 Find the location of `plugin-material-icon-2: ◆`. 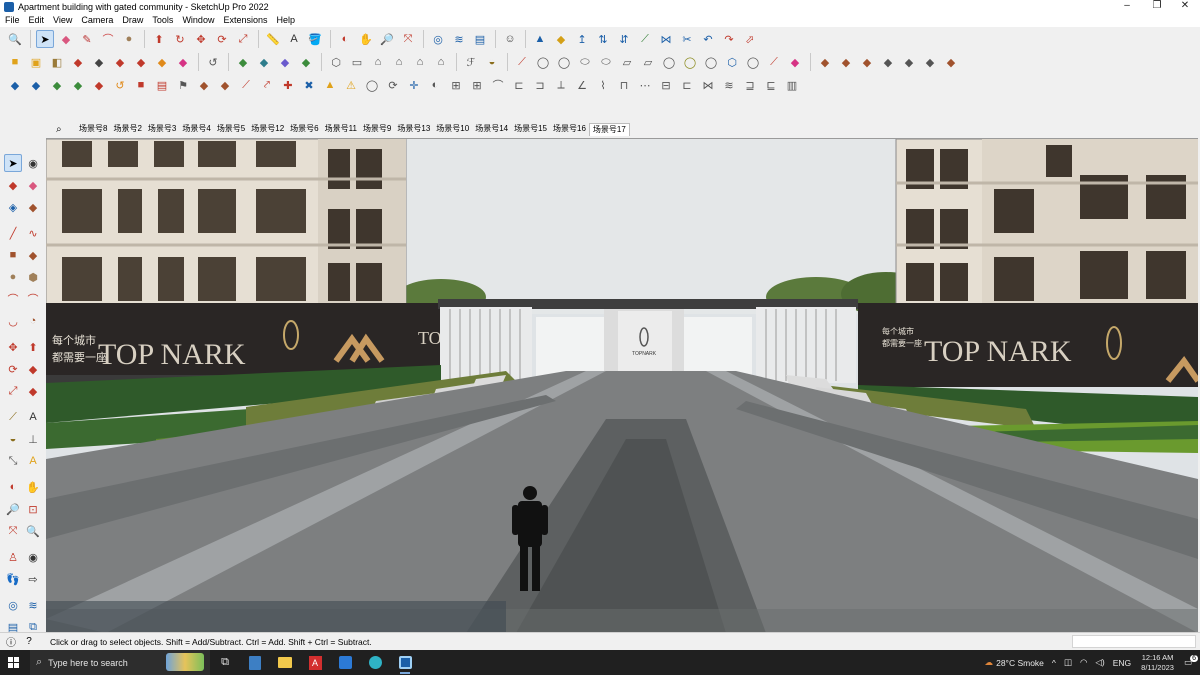

plugin-material-icon-2: ◆ is located at coordinates (846, 62).